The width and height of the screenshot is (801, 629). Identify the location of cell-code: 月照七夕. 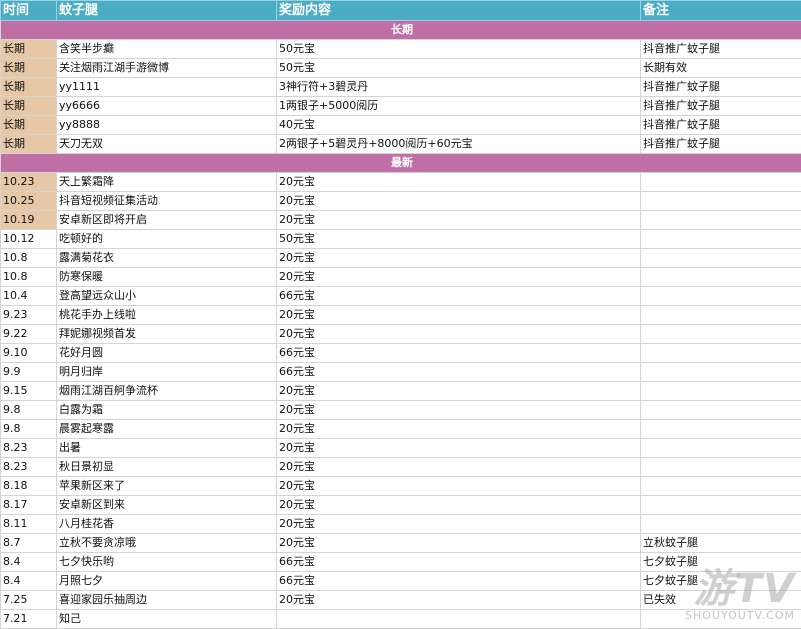
(167, 581).